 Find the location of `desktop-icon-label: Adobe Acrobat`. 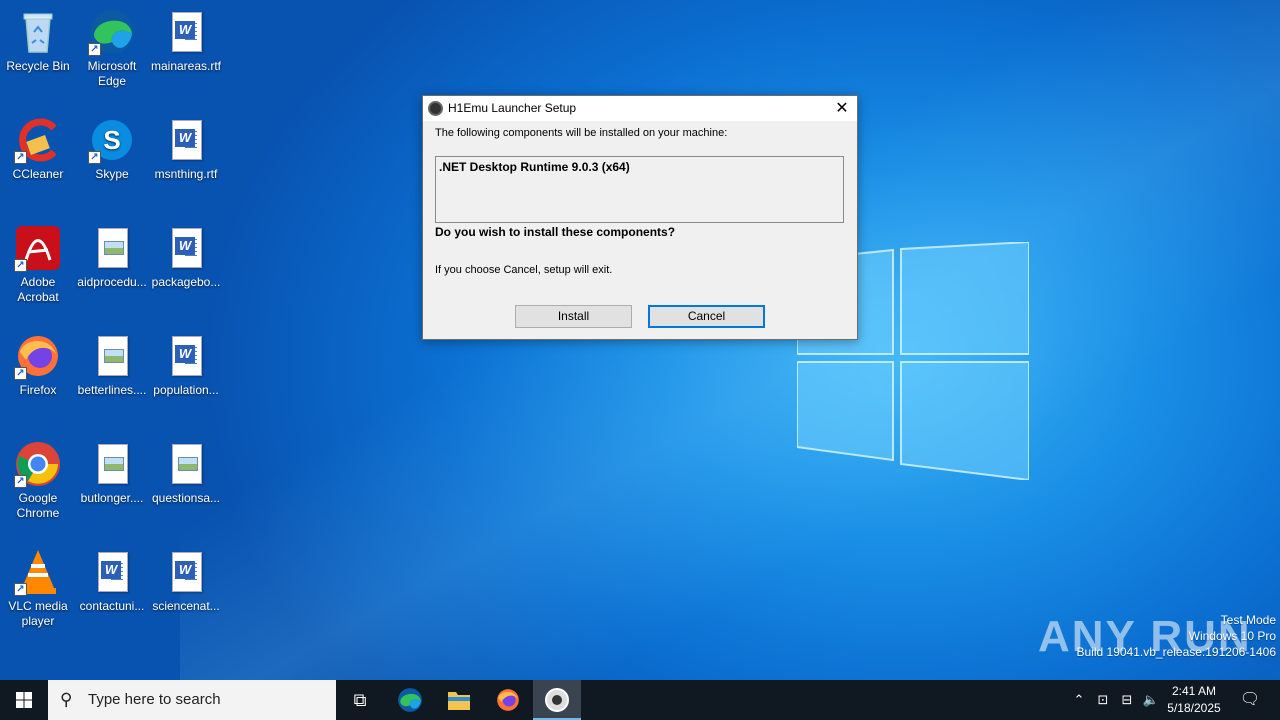

desktop-icon-label: Adobe Acrobat is located at coordinates (38, 289).